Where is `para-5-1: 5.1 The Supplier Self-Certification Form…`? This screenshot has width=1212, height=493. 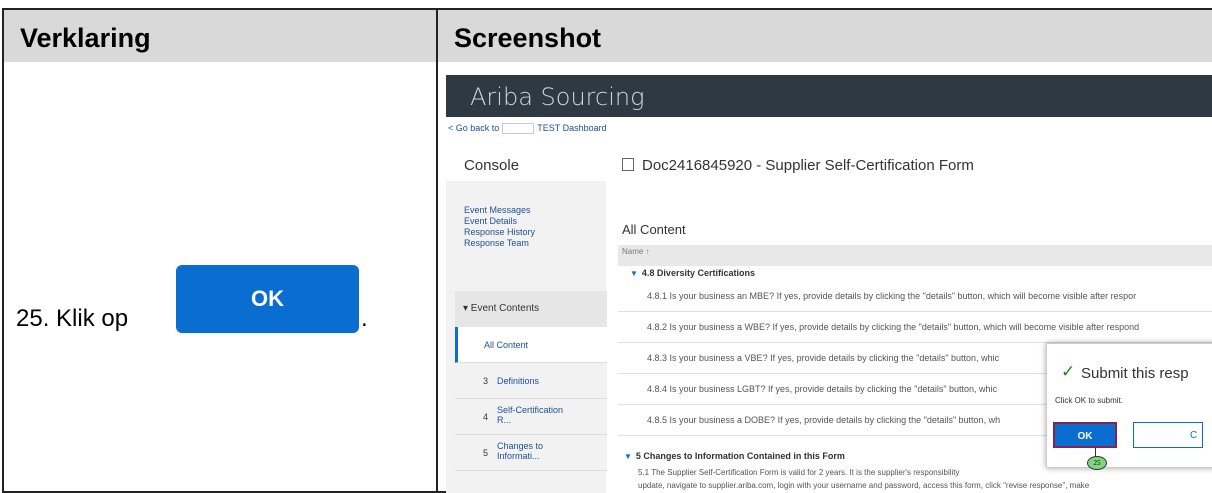 para-5-1: 5.1 The Supplier Self-Certification Form… is located at coordinates (799, 472).